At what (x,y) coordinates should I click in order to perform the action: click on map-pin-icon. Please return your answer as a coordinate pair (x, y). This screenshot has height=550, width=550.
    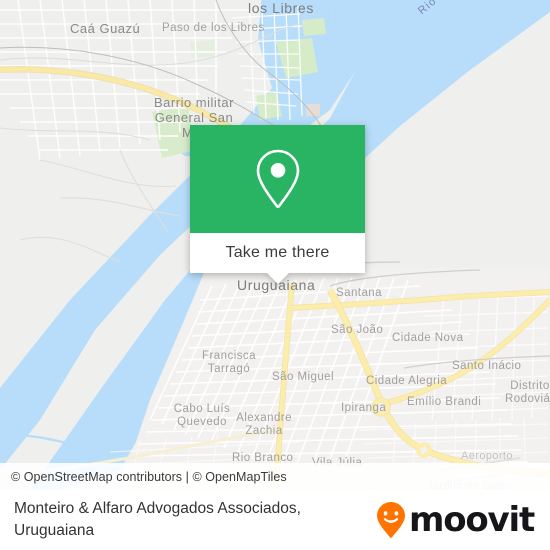
    Looking at the image, I should click on (278, 179).